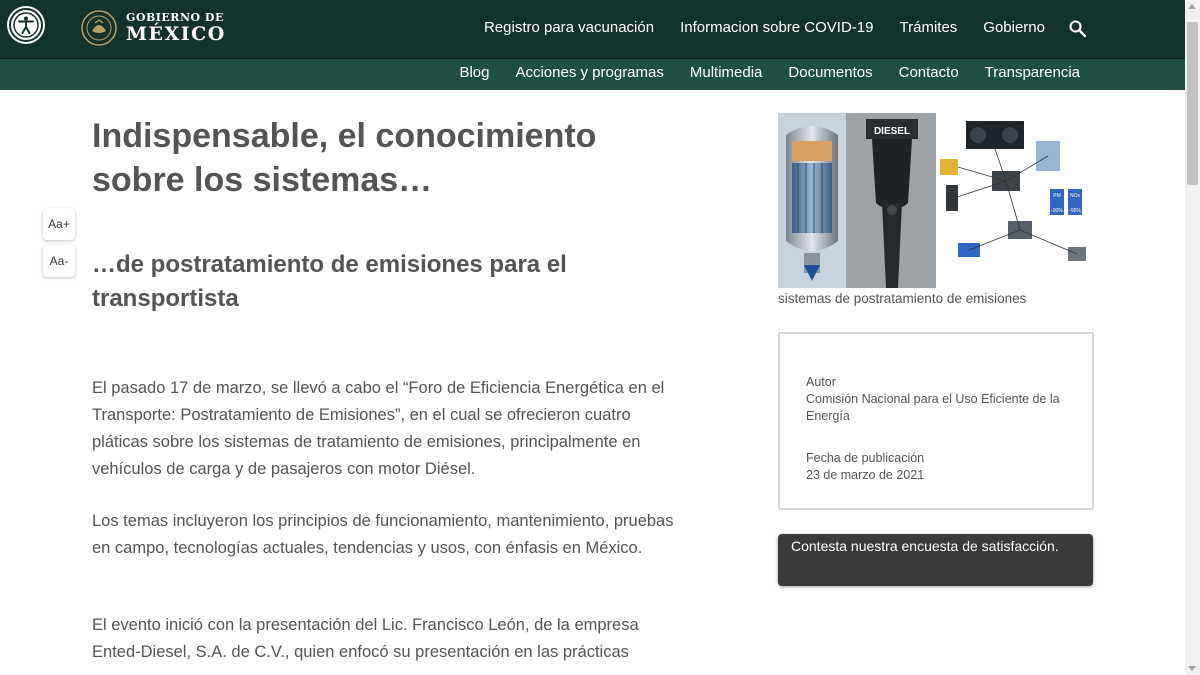 The width and height of the screenshot is (1200, 675). What do you see at coordinates (59, 261) in the screenshot?
I see `font-decrease-button: Aa-` at bounding box center [59, 261].